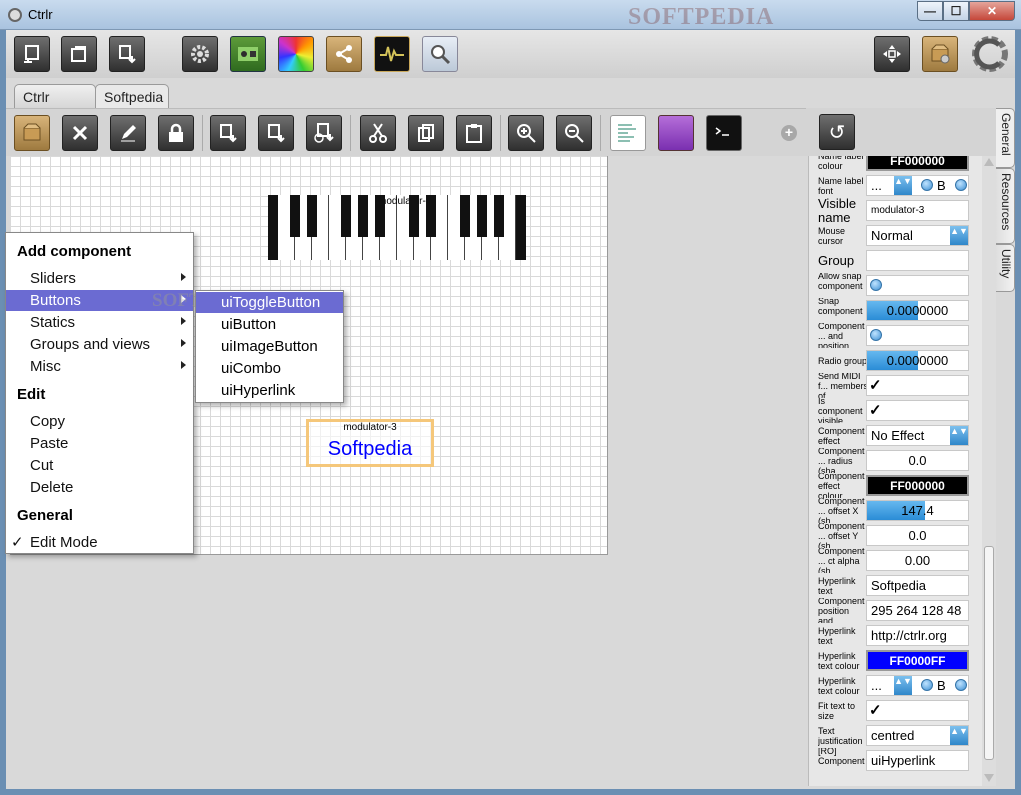  I want to click on menu-item-statics: Statics, so click(99, 322).